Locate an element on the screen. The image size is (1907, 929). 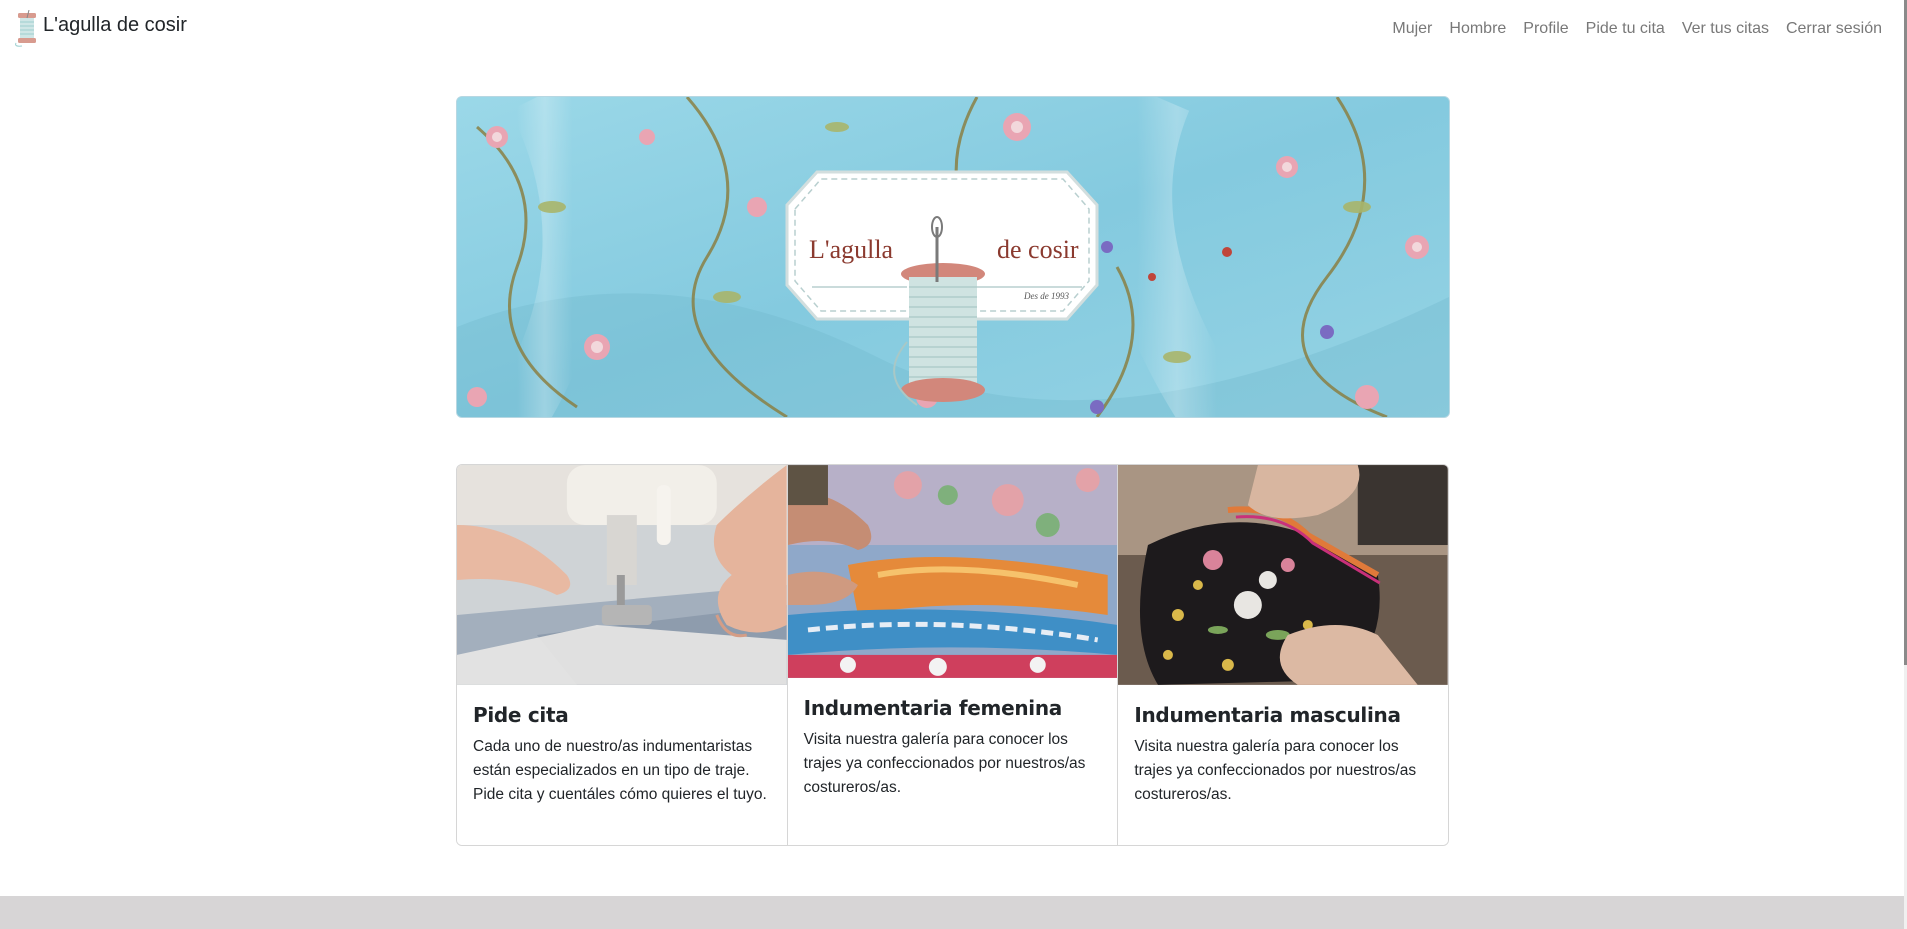
thread-spool-icon is located at coordinates (25, 28).